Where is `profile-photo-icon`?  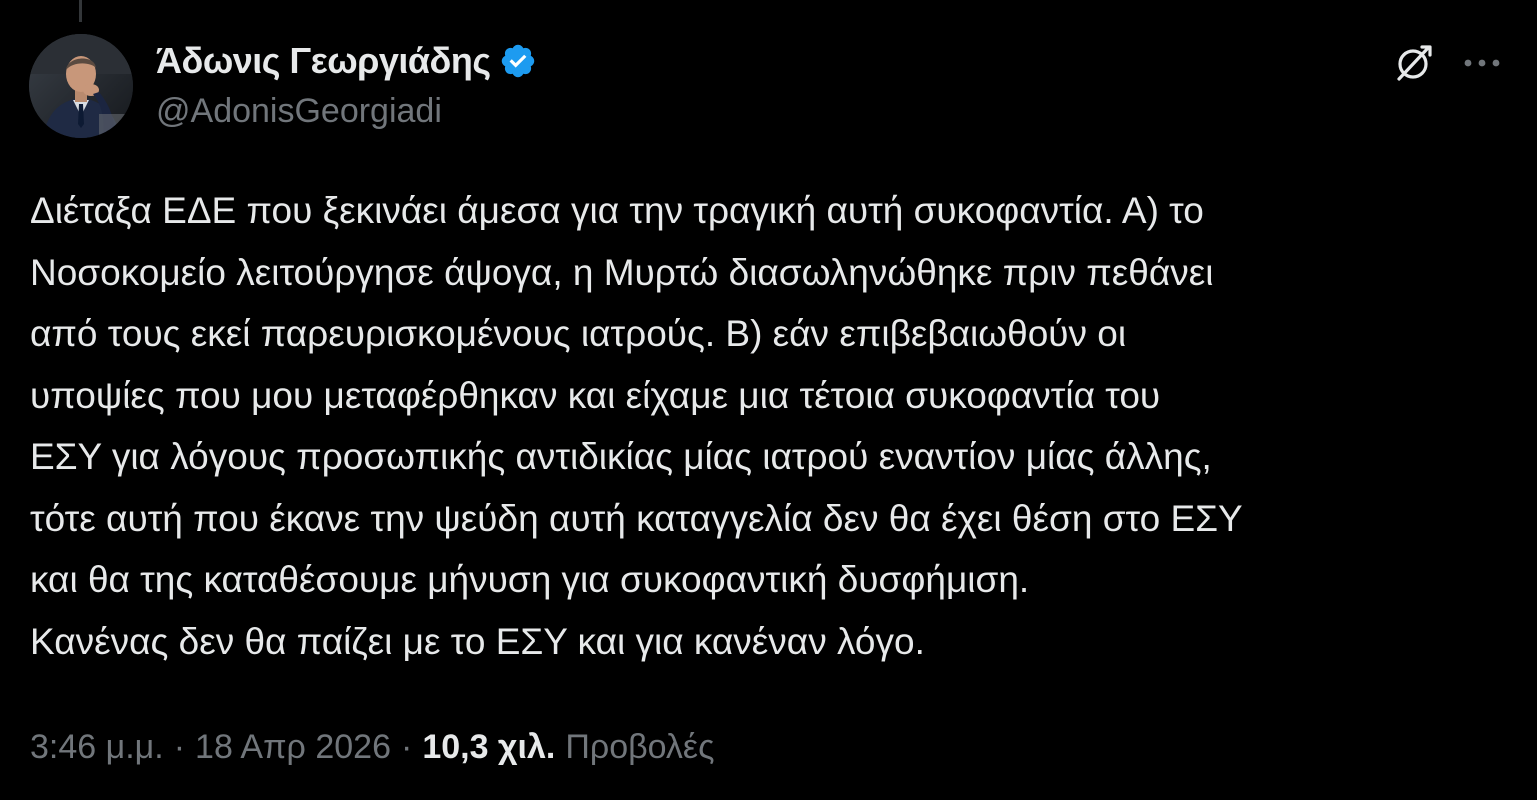
profile-photo-icon is located at coordinates (81, 86).